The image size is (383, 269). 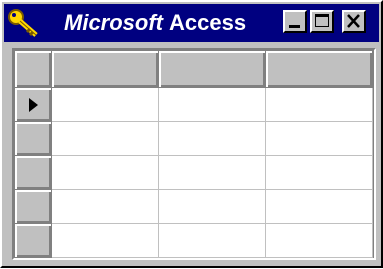 What do you see at coordinates (208, 22) in the screenshot?
I see `title-app: Access` at bounding box center [208, 22].